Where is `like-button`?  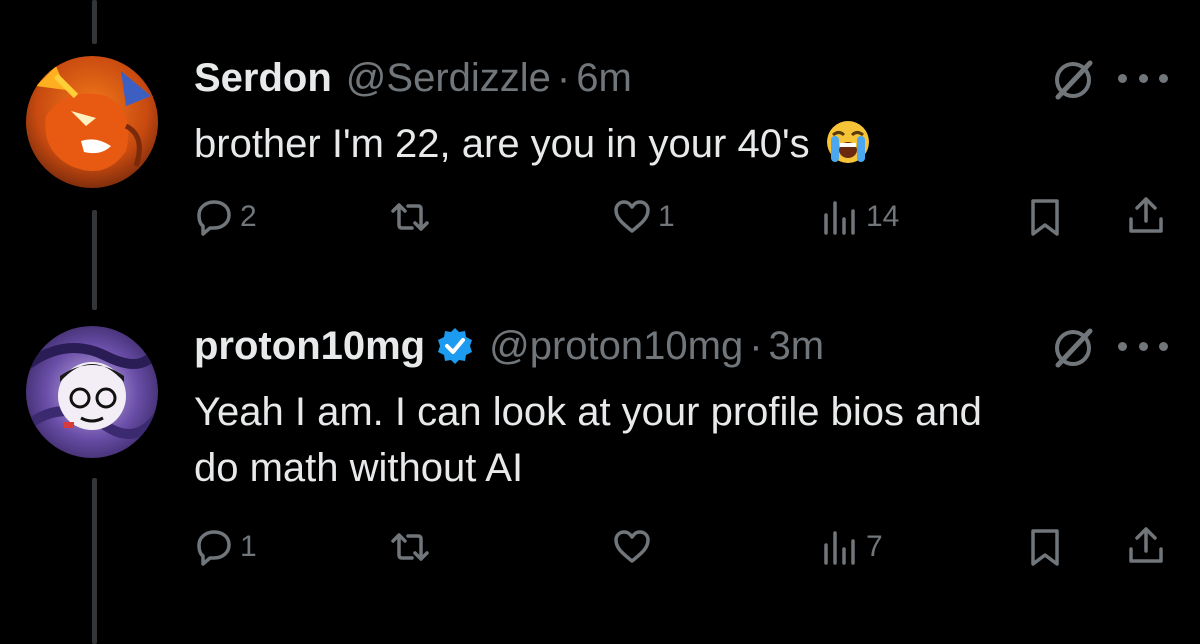 like-button is located at coordinates (635, 547).